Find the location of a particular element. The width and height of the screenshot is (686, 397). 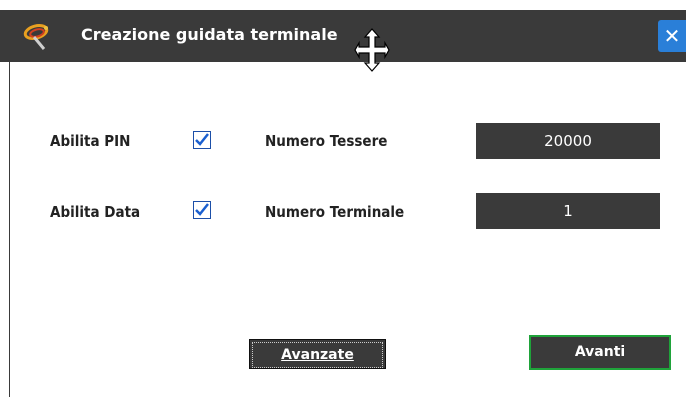

close-button: ✕ is located at coordinates (672, 36).